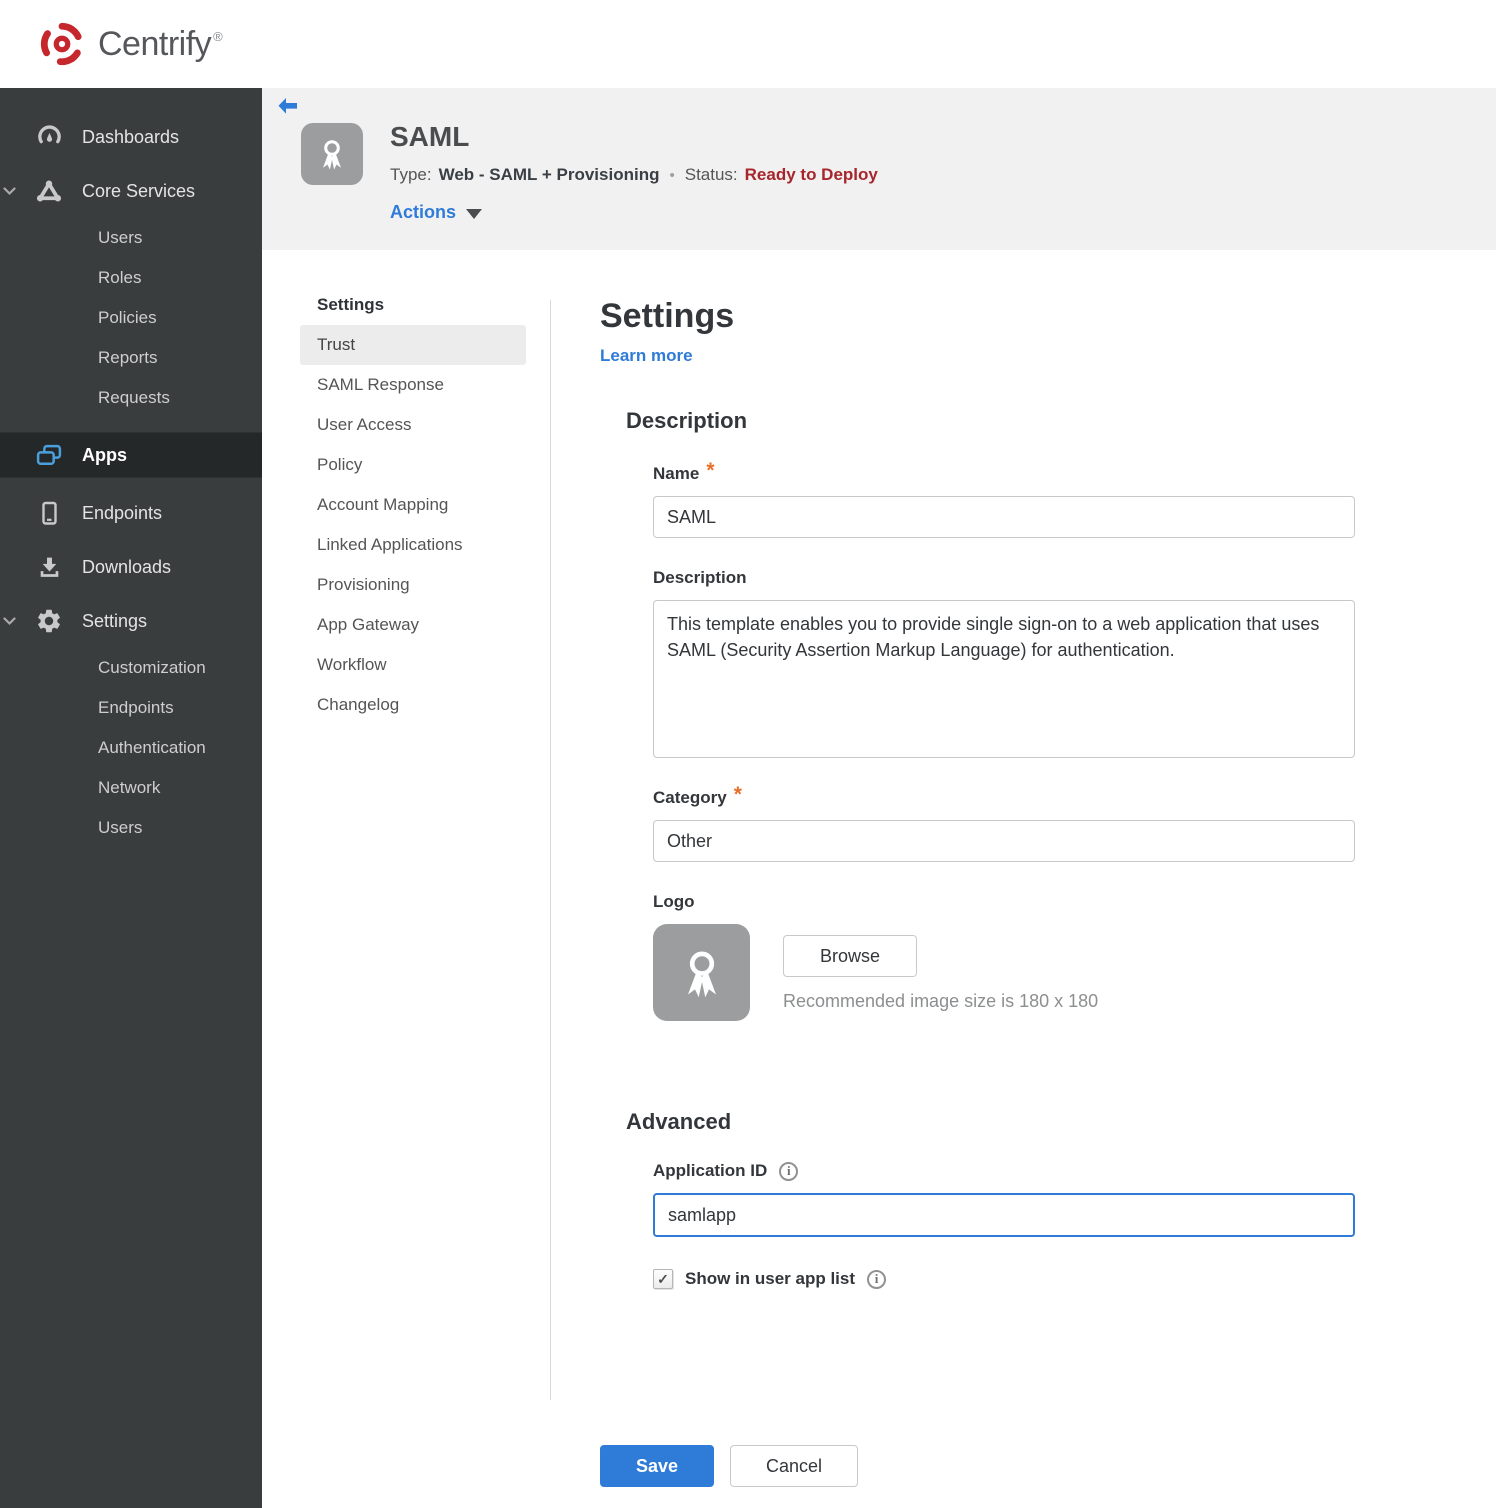 This screenshot has width=1496, height=1508. I want to click on sidebar-item-policies: Policies, so click(131, 318).